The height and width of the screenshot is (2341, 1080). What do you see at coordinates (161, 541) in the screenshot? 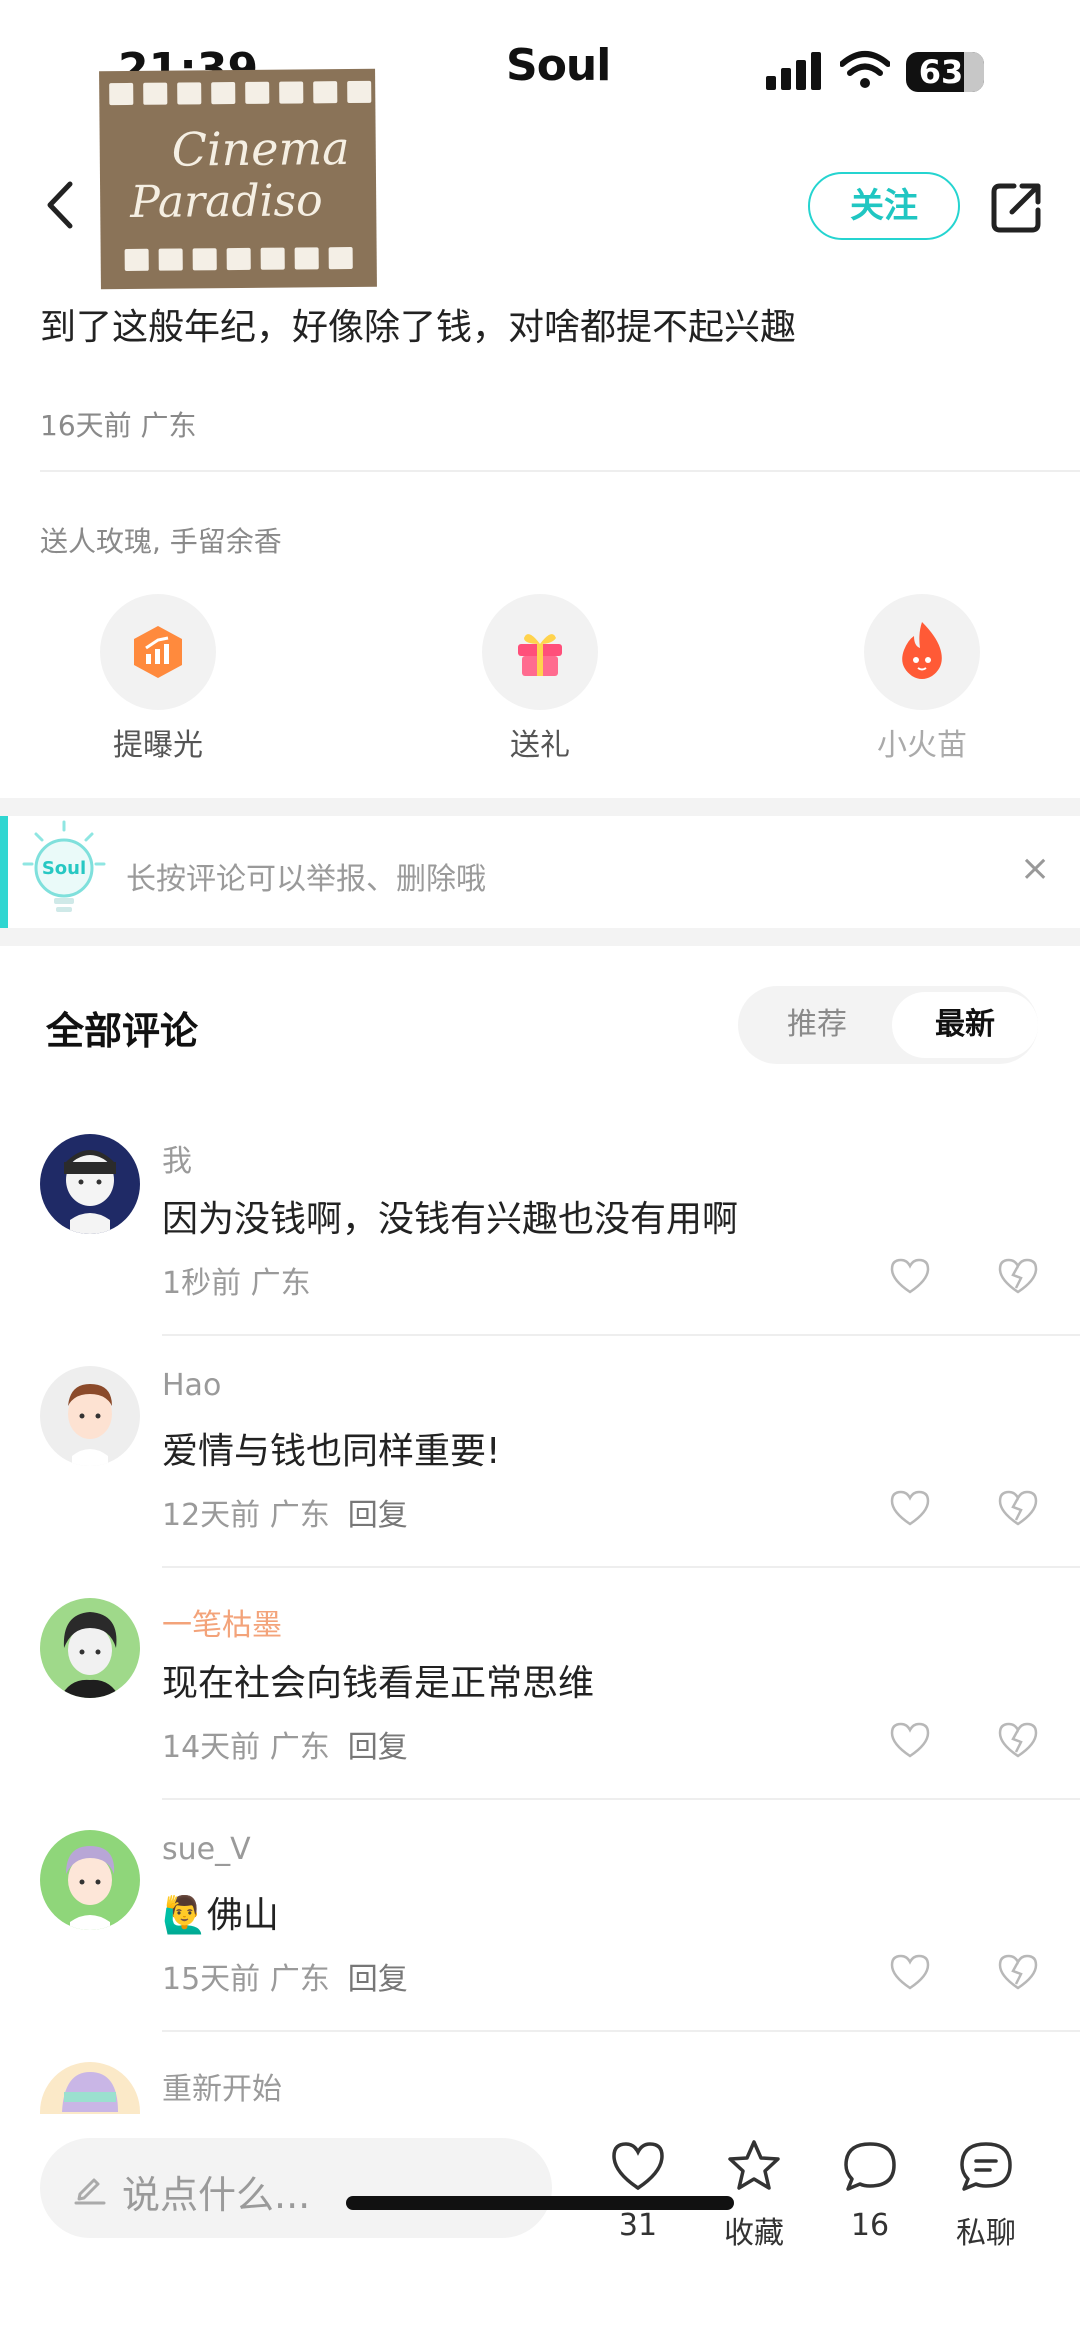
I see `gift-caption: 送人玫瑰, 手留余香` at bounding box center [161, 541].